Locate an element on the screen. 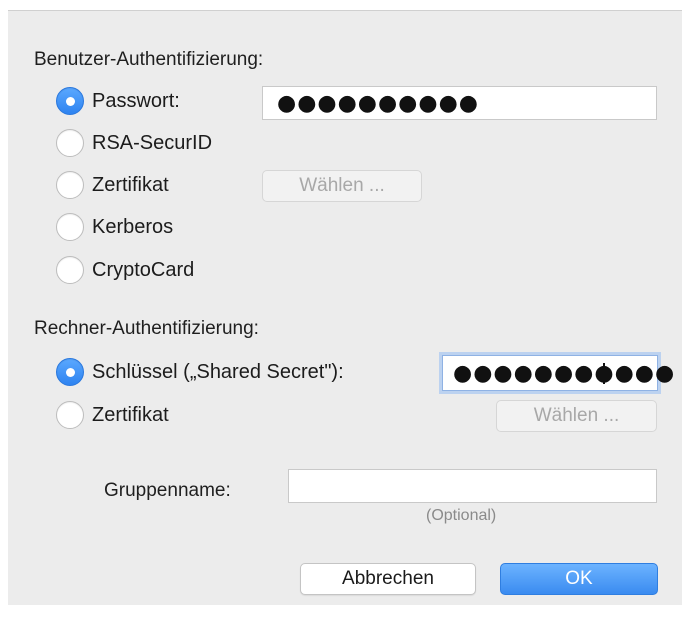  user-auth-heading: Benutzer-Authentifizierung: is located at coordinates (149, 59).